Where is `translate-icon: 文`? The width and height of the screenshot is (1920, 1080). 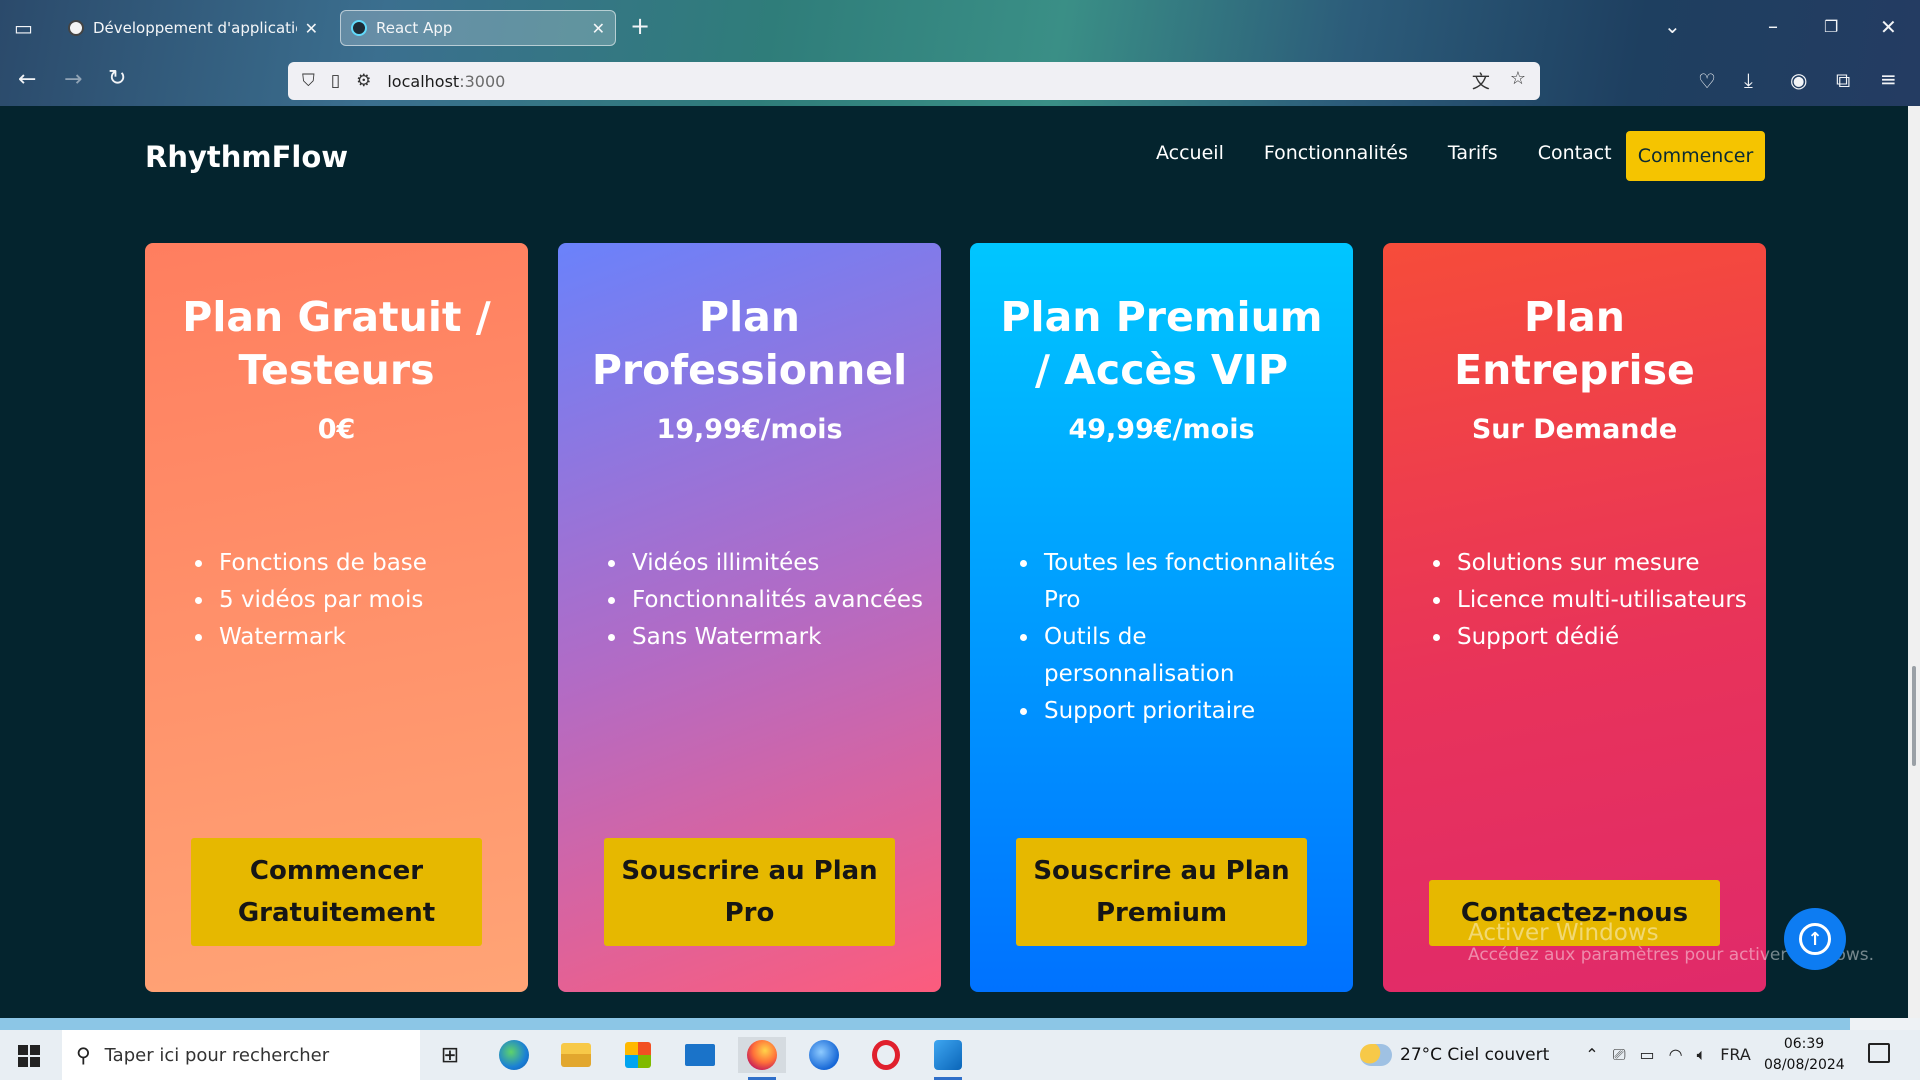 translate-icon: 文 is located at coordinates (1481, 81).